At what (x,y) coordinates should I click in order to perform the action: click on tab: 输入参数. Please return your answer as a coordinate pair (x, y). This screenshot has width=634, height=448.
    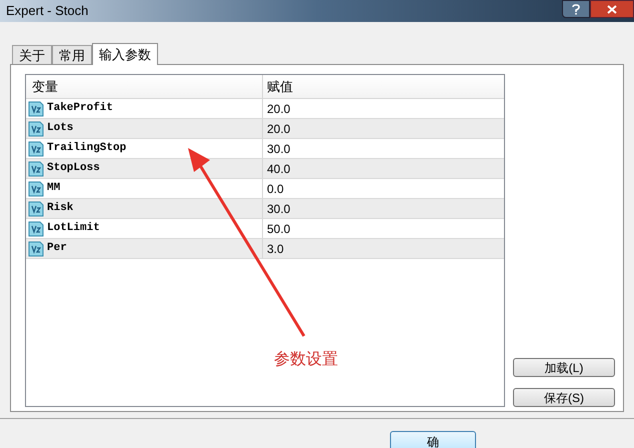
    Looking at the image, I should click on (125, 54).